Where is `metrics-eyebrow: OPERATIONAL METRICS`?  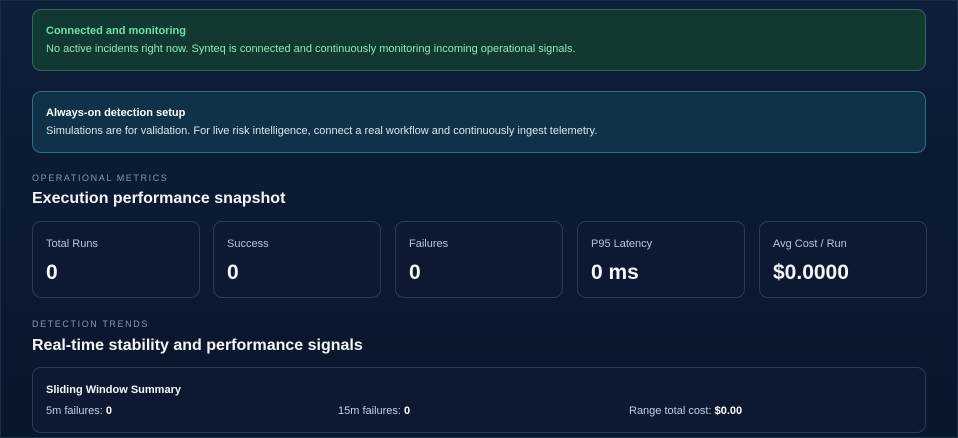 metrics-eyebrow: OPERATIONAL METRICS is located at coordinates (100, 178).